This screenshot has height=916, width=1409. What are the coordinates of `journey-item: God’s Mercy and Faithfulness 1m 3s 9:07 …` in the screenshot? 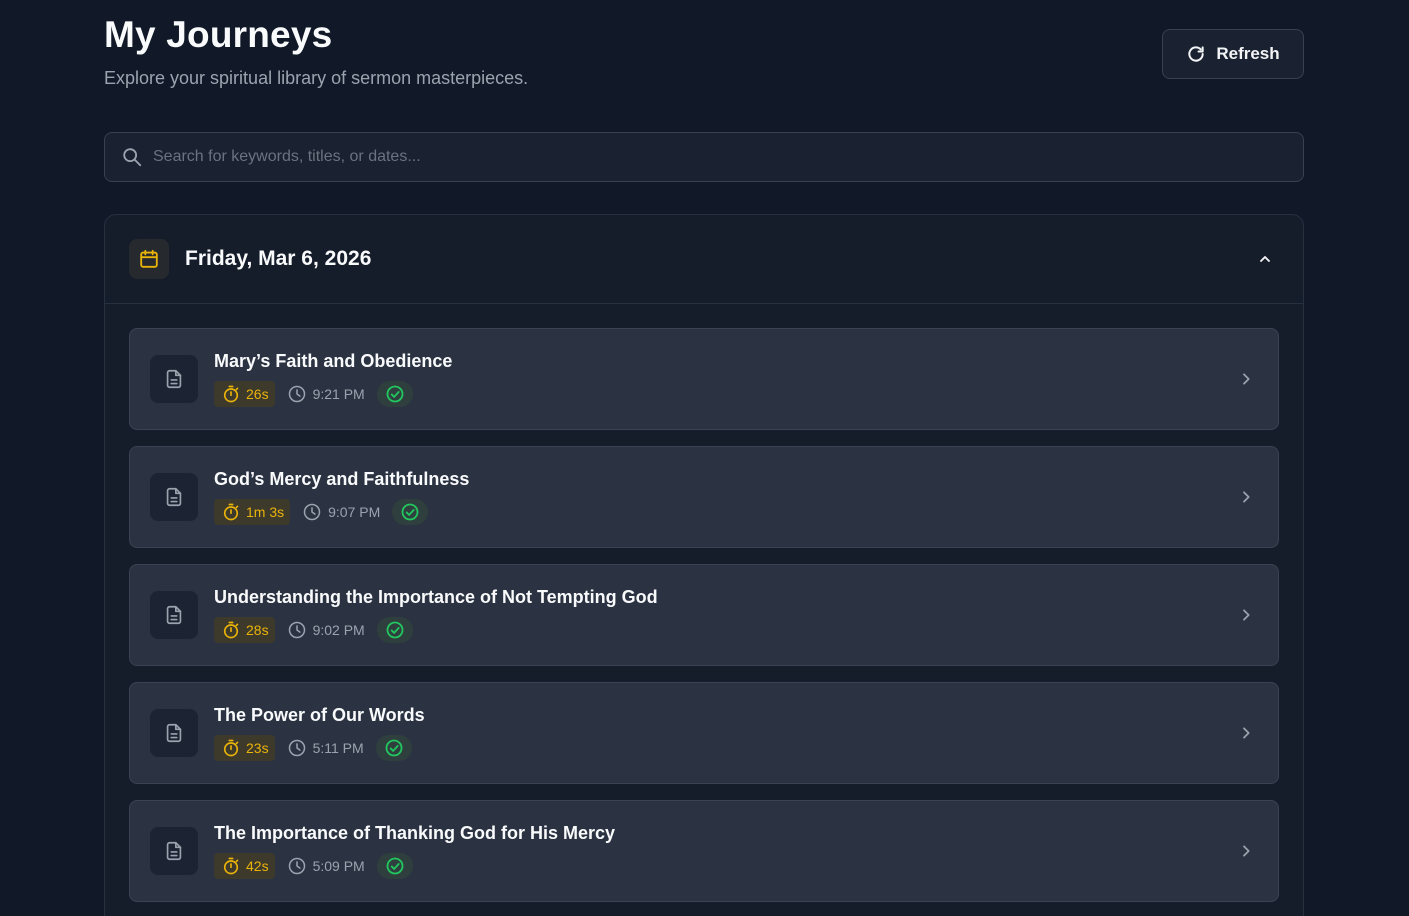 It's located at (704, 497).